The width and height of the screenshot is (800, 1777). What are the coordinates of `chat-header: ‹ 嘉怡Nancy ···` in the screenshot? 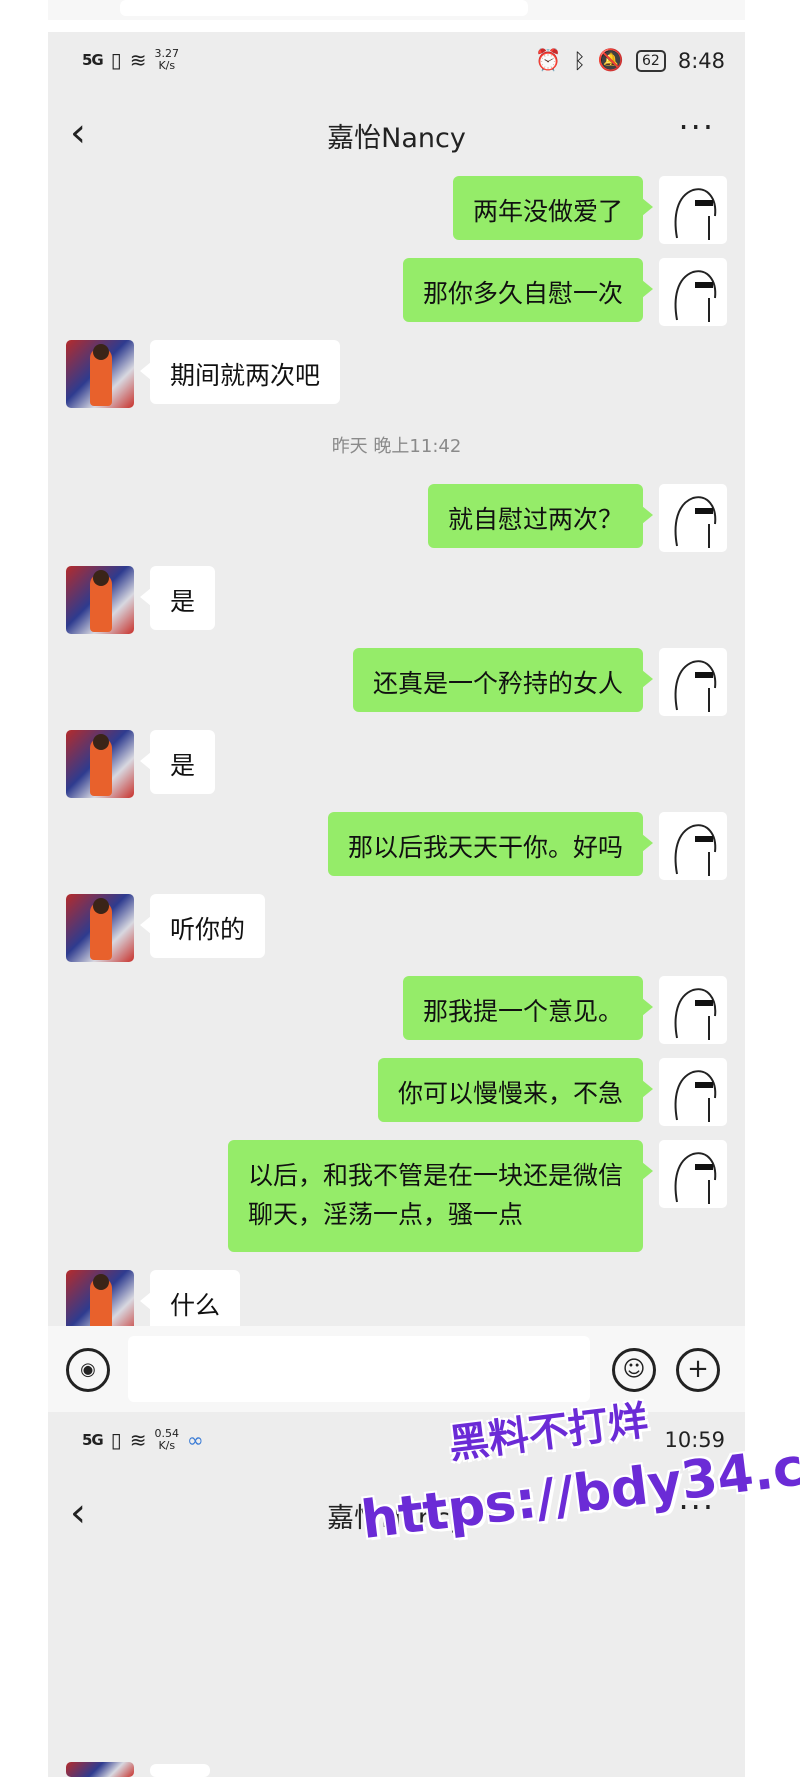 It's located at (396, 137).